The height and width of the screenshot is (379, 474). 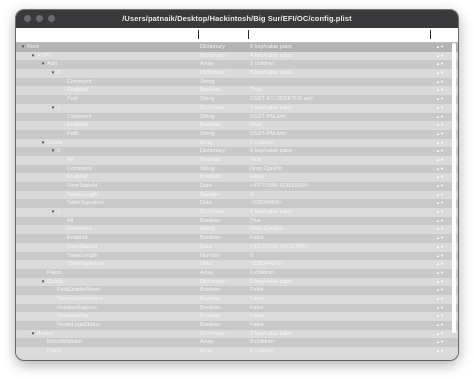 What do you see at coordinates (118, 56) in the screenshot?
I see `row-key: ACPI` at bounding box center [118, 56].